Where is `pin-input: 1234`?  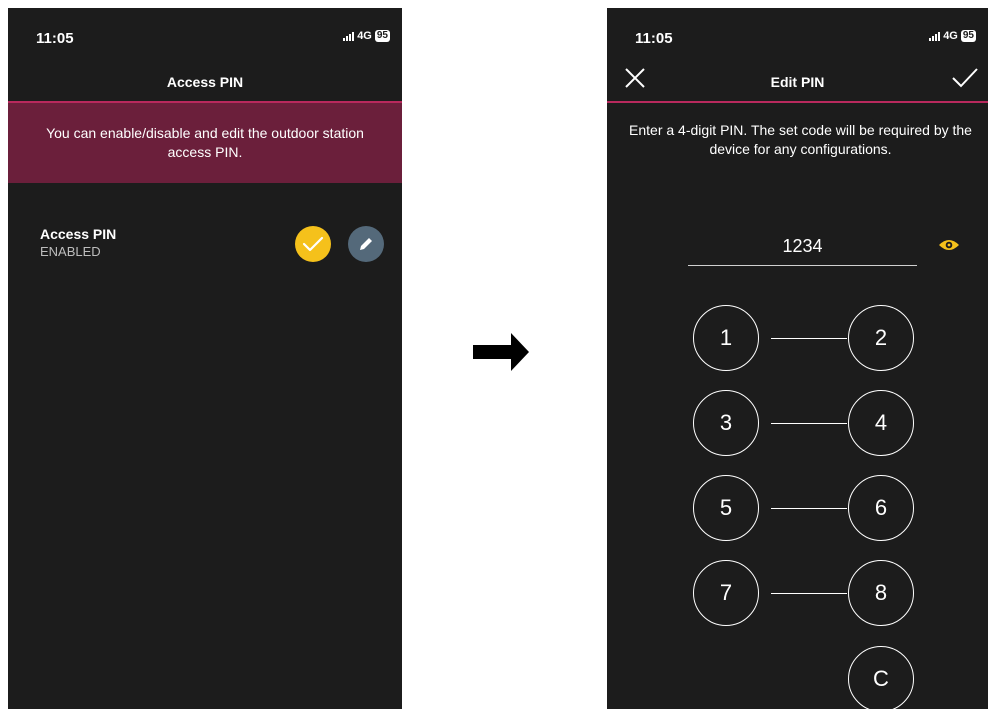
pin-input: 1234 is located at coordinates (802, 246).